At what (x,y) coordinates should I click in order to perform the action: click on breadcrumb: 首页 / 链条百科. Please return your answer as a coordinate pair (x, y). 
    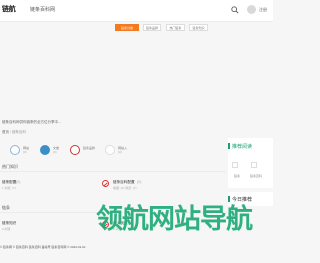
    Looking at the image, I should click on (14, 132).